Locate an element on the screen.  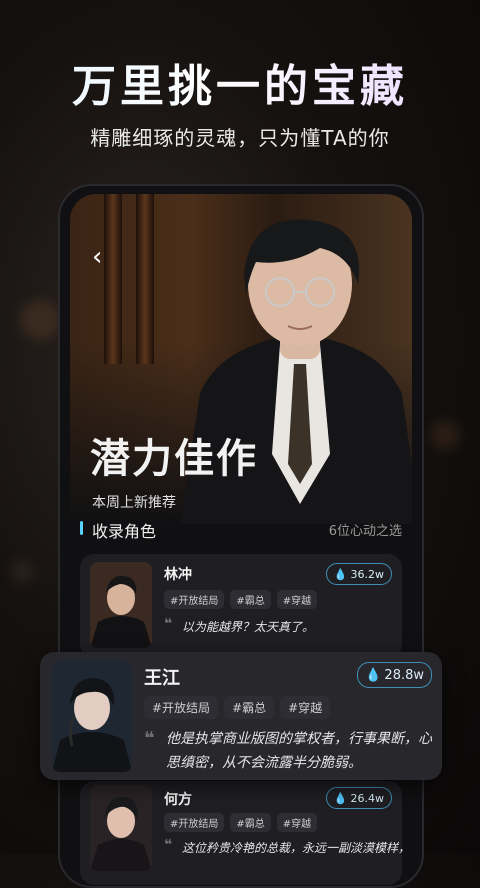
heat-badge: 💧 26.4w is located at coordinates (358, 798).